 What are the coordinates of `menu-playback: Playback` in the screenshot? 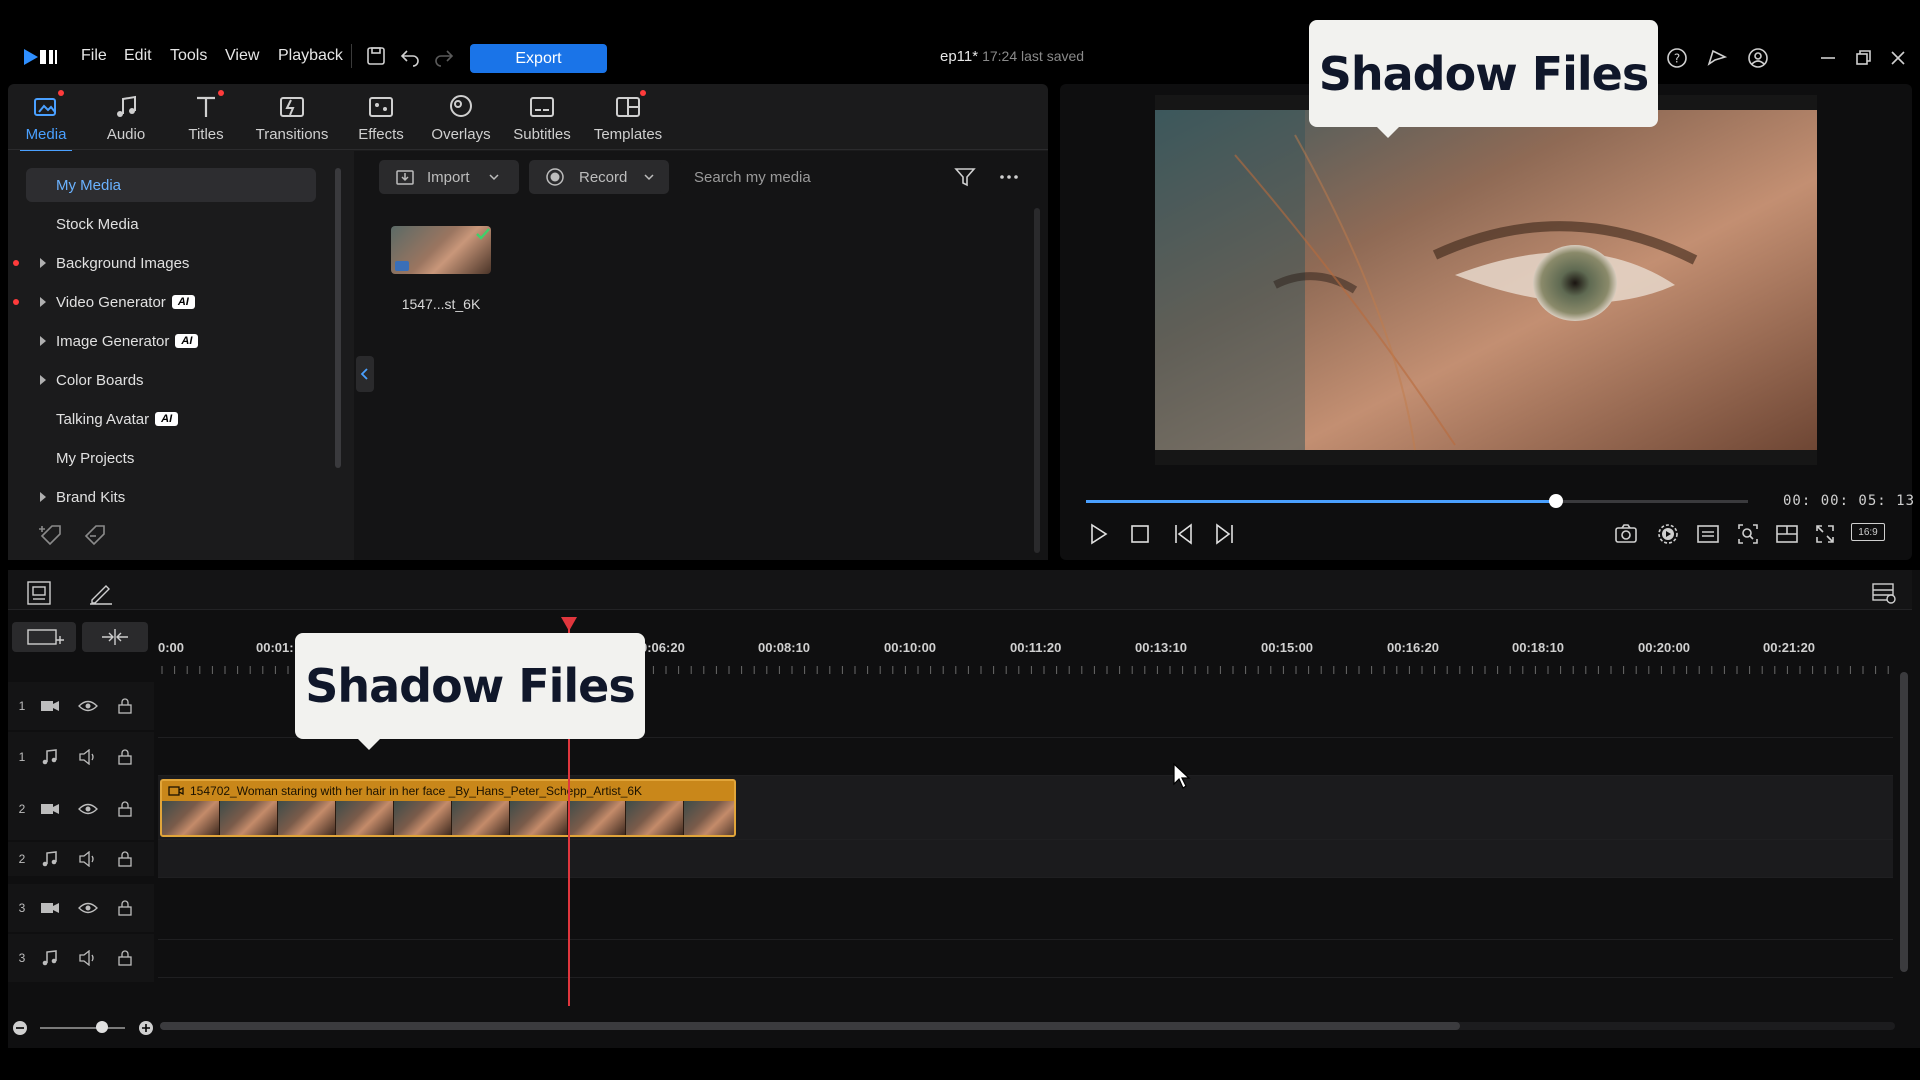 It's located at (310, 56).